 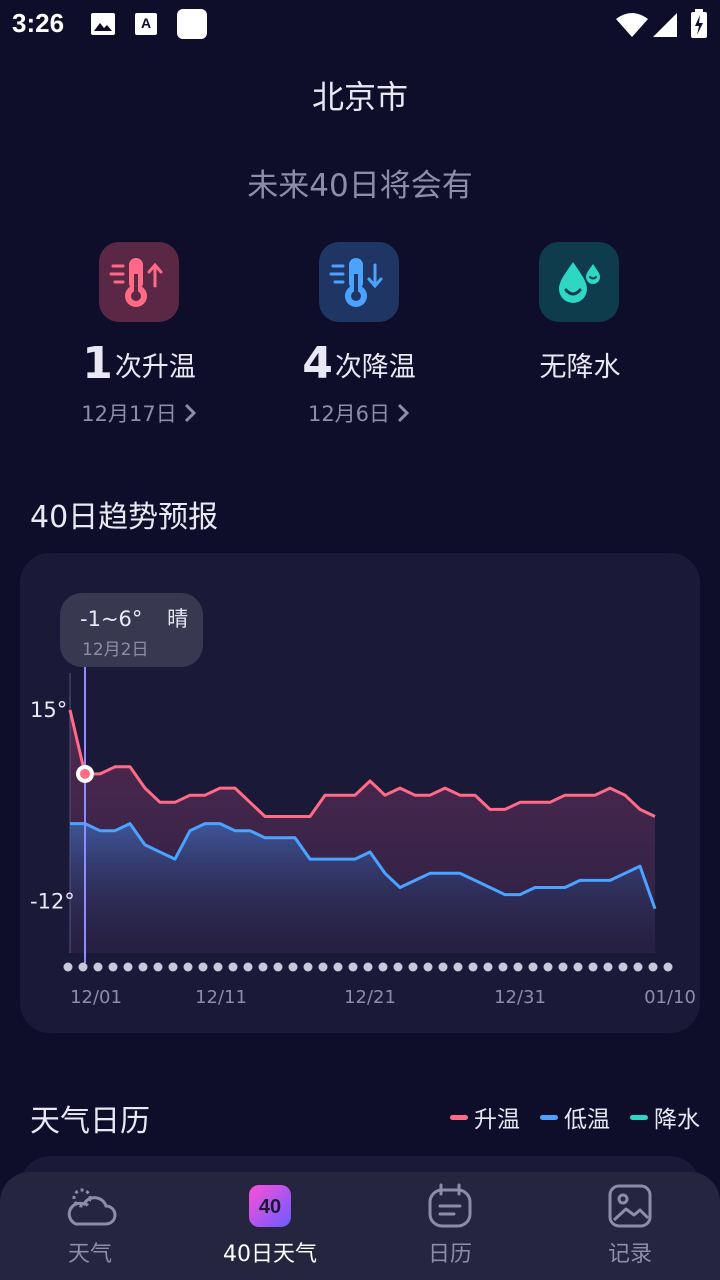 I want to click on calendar-section-title: 天气日历, so click(x=90, y=1121).